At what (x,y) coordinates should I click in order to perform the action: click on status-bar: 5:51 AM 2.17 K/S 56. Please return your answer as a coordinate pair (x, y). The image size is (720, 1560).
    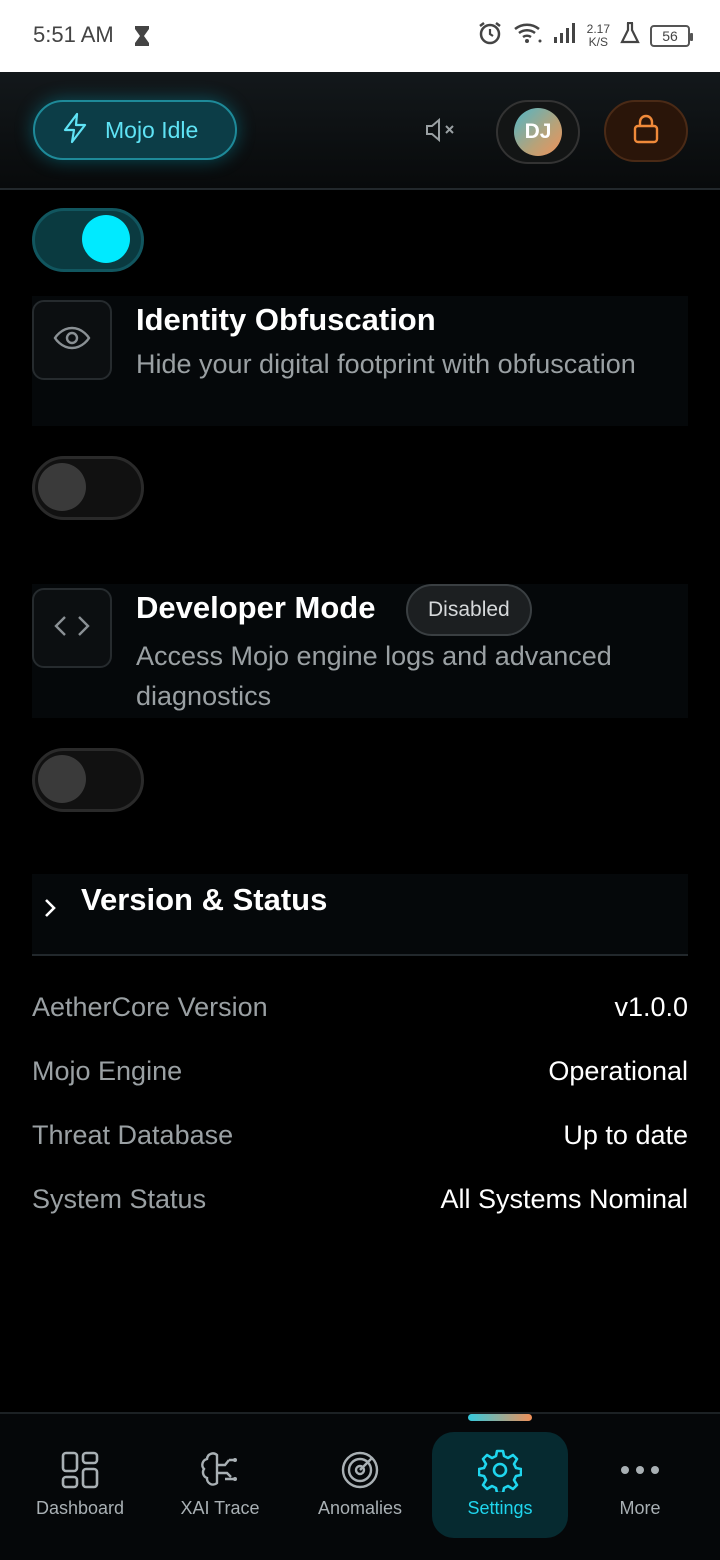
    Looking at the image, I should click on (360, 36).